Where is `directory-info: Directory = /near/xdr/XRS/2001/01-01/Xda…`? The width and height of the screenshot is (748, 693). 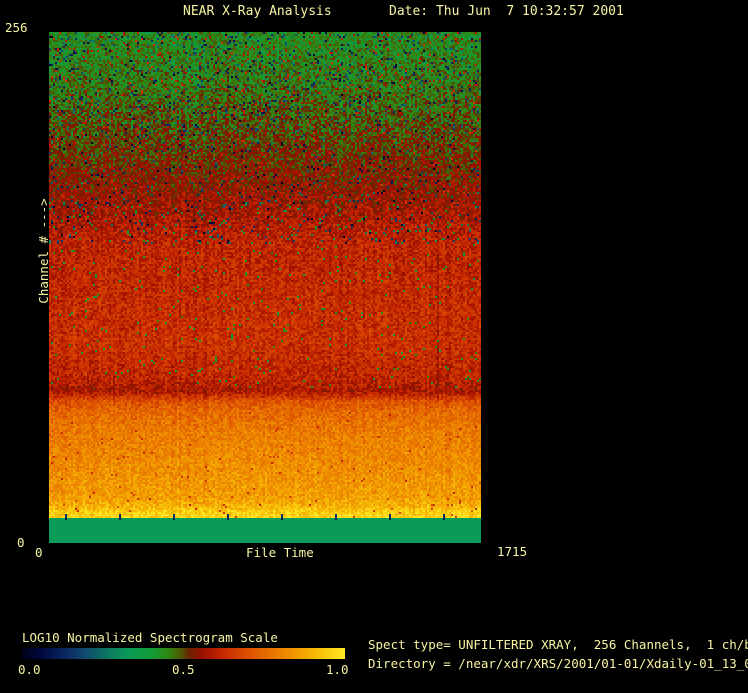
directory-info: Directory = /near/xdr/XRS/2001/01-01/Xda… is located at coordinates (558, 663).